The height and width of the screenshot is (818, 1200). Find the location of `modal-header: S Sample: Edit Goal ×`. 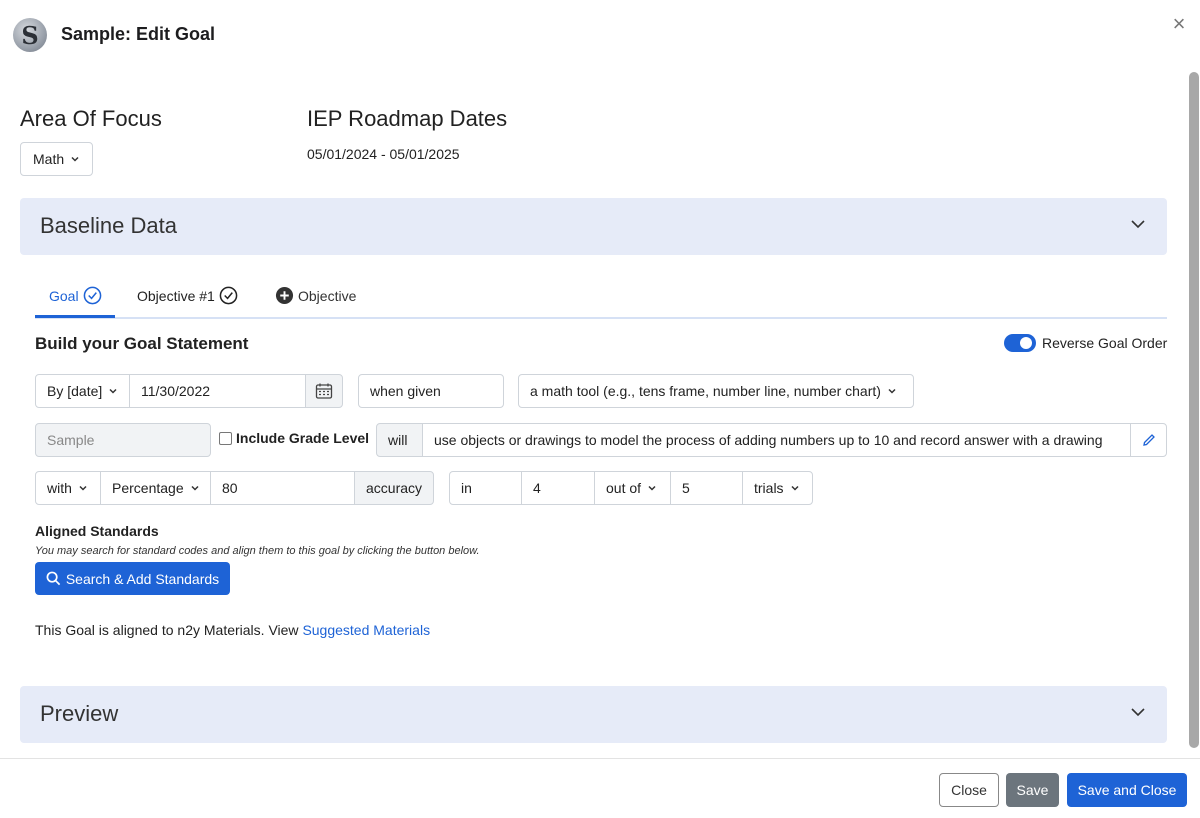

modal-header: S Sample: Edit Goal × is located at coordinates (600, 35).